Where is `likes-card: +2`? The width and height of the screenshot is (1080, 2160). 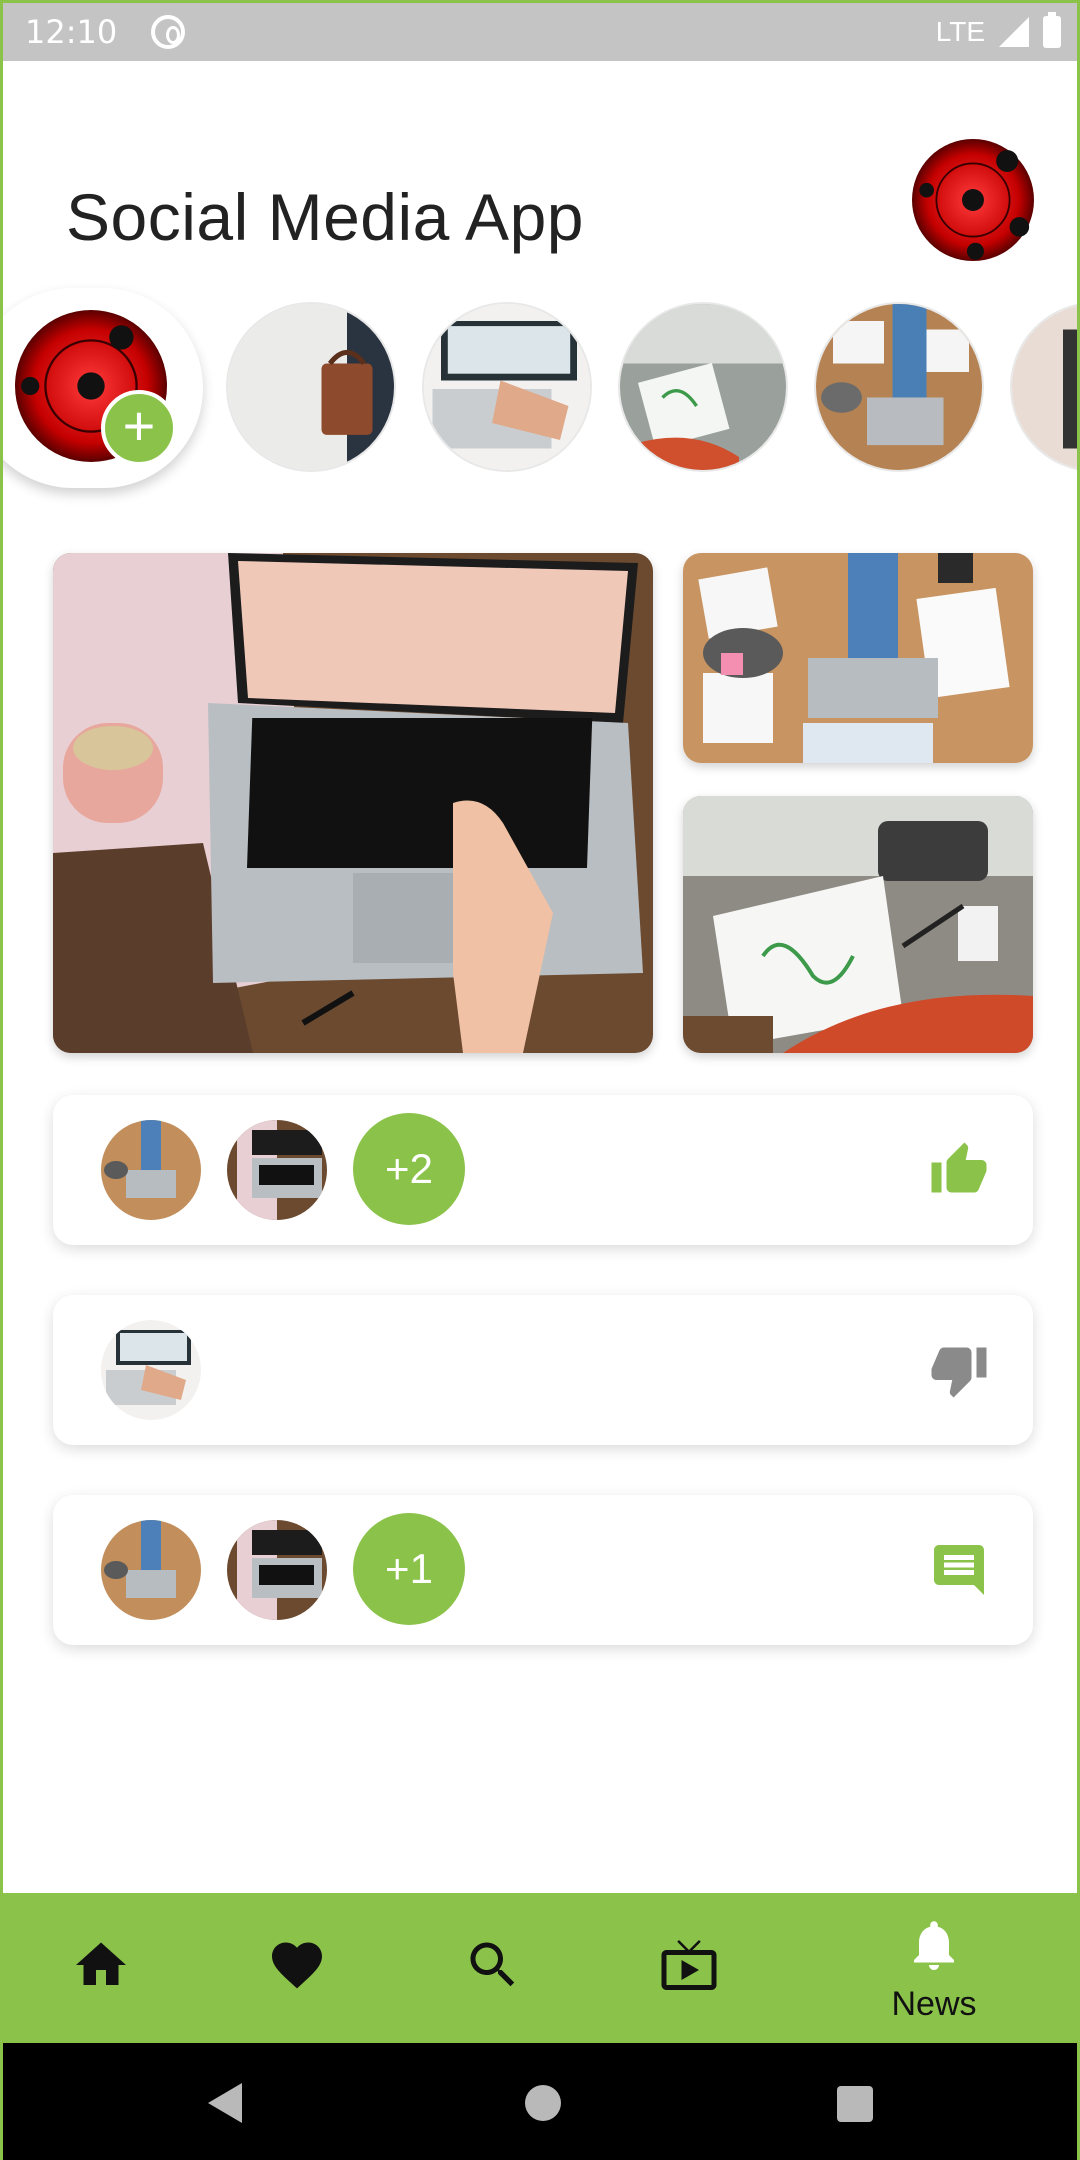 likes-card: +2 is located at coordinates (543, 1170).